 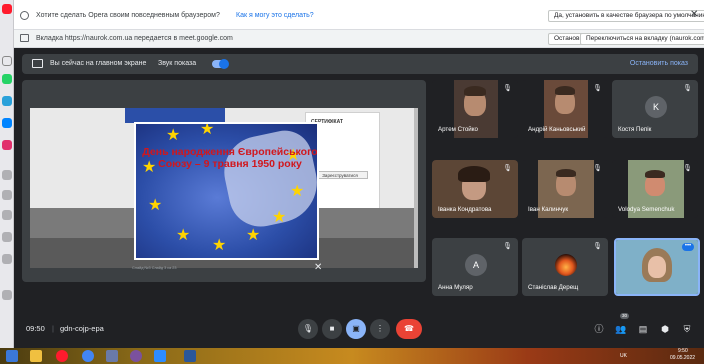 What do you see at coordinates (160, 356) in the screenshot?
I see `zoom-icon` at bounding box center [160, 356].